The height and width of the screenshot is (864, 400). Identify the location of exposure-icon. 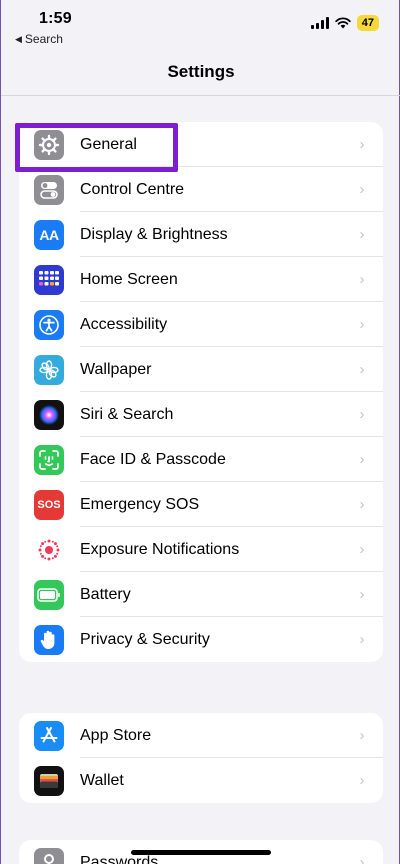
(49, 549).